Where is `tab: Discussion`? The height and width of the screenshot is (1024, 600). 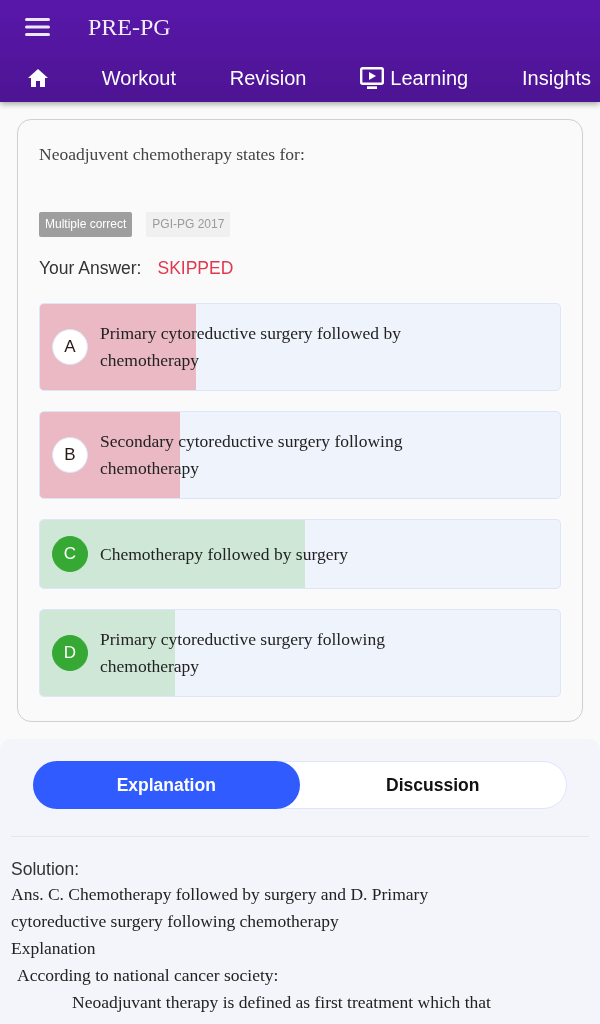
tab: Discussion is located at coordinates (432, 785).